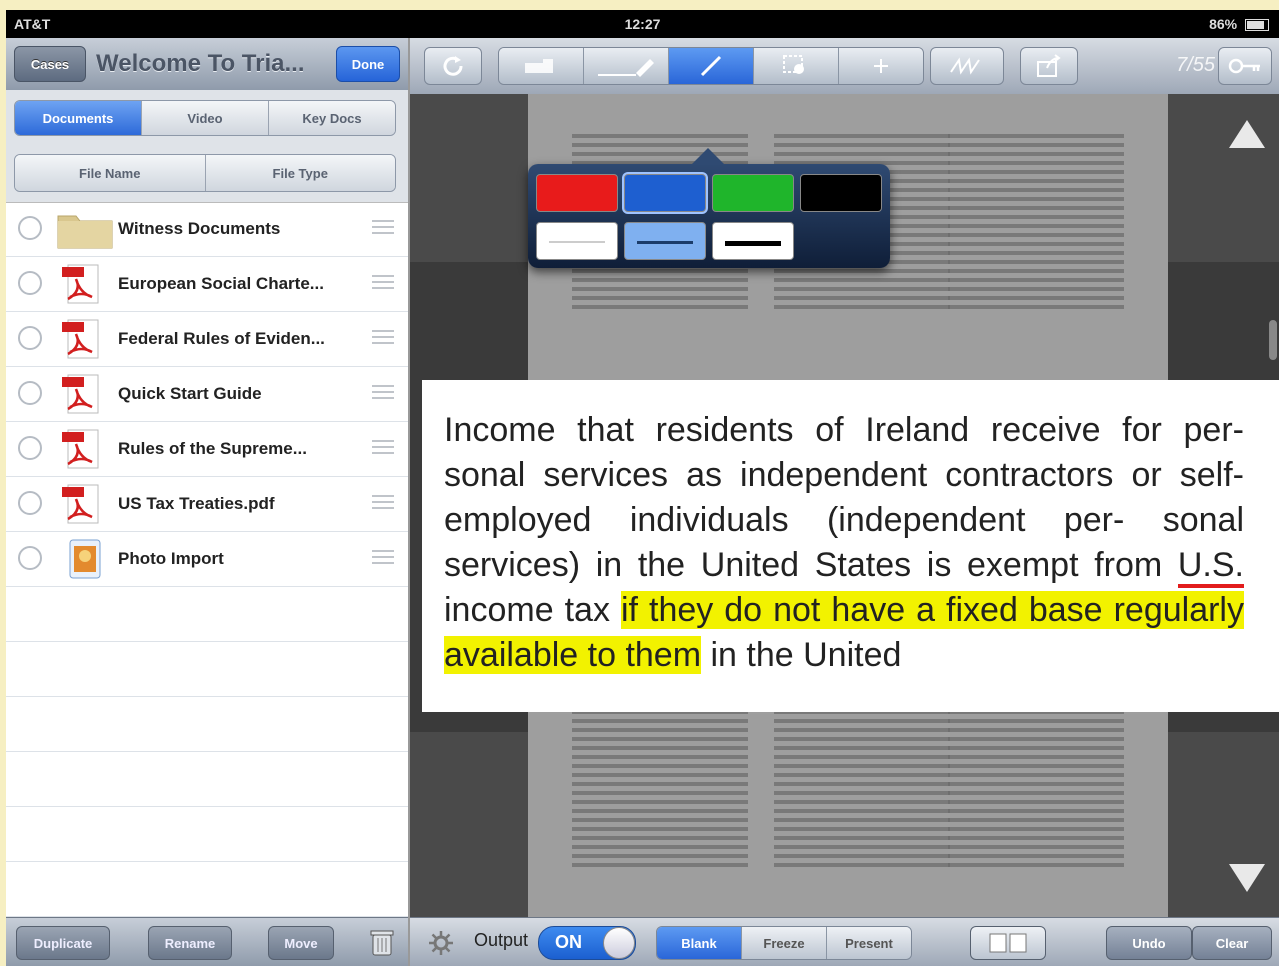  What do you see at coordinates (967, 66) in the screenshot?
I see `signature-button` at bounding box center [967, 66].